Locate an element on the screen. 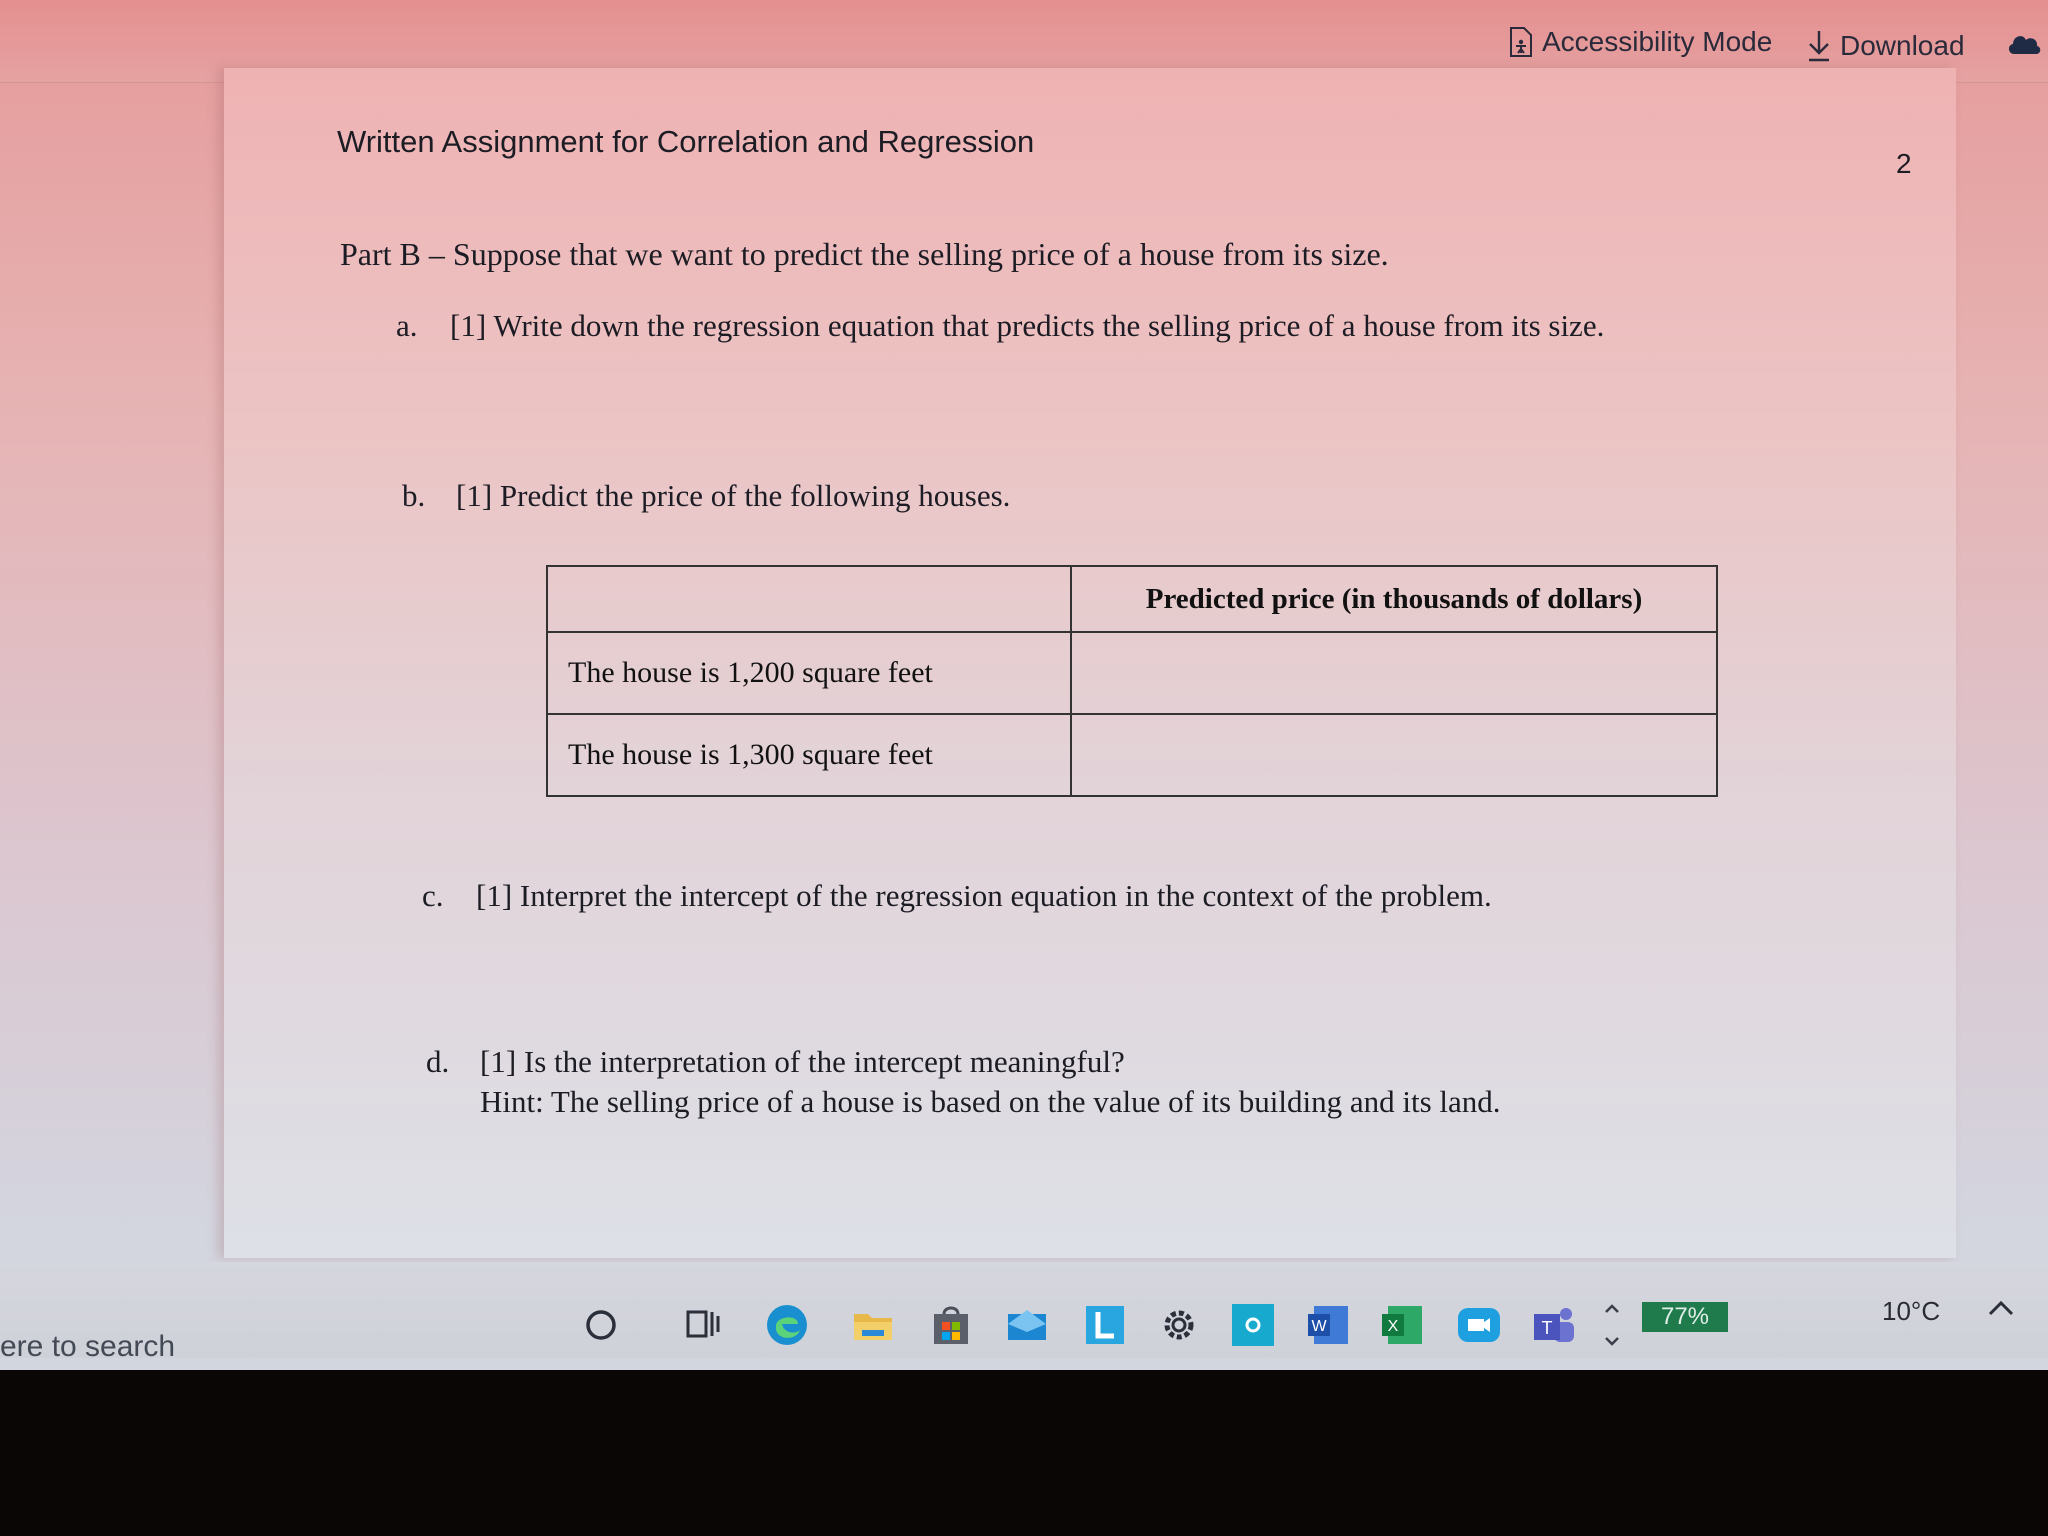 The height and width of the screenshot is (1536, 2048). svg-text: X is located at coordinates (1393, 1326).